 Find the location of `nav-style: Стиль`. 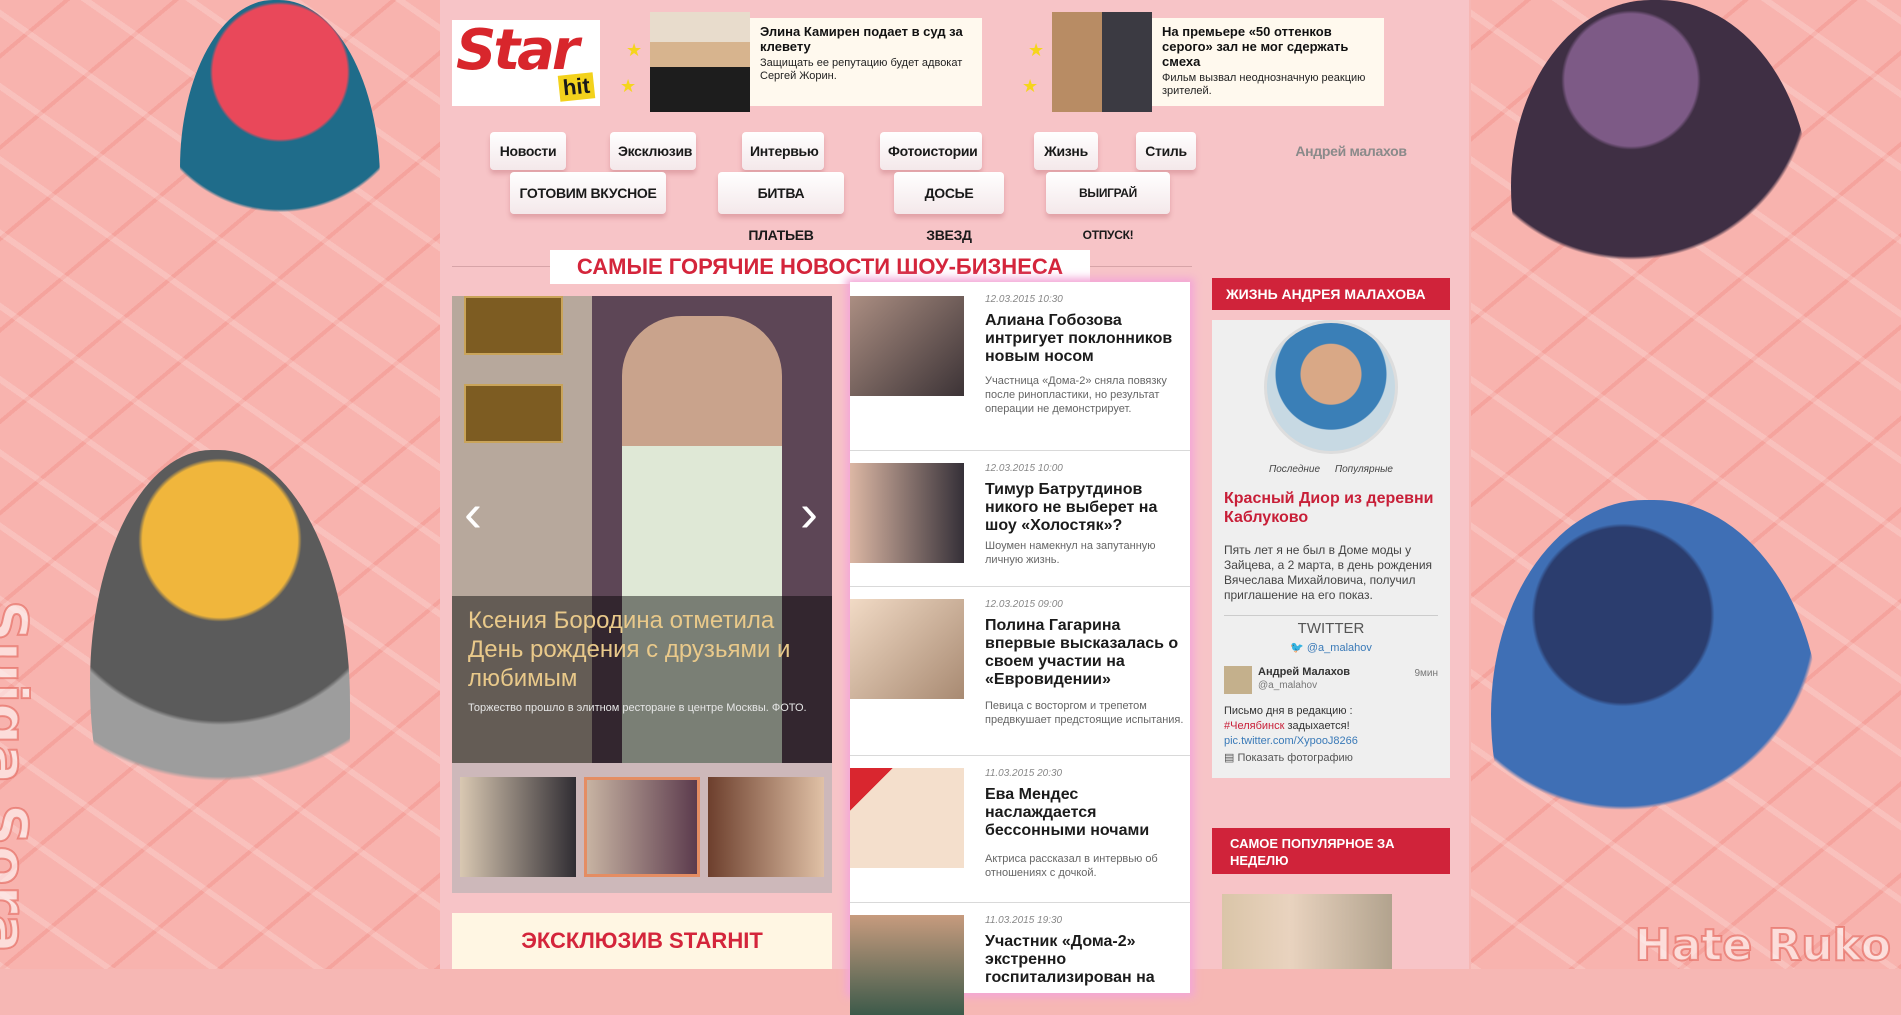

nav-style: Стиль is located at coordinates (1166, 151).